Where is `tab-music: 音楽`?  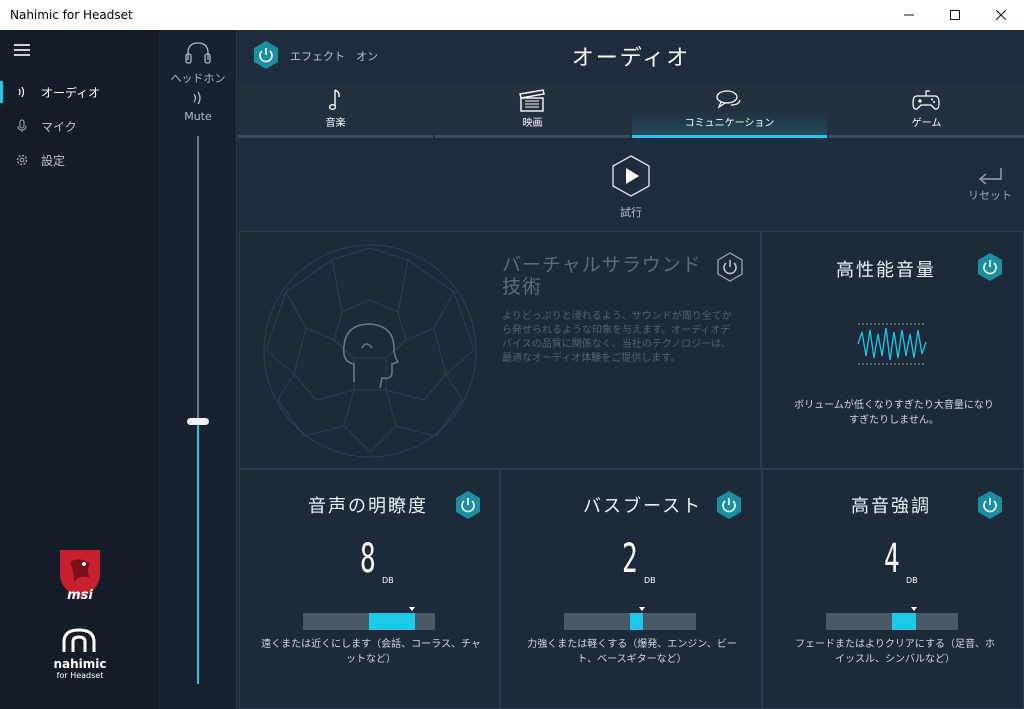
tab-music: 音楽 is located at coordinates (335, 110).